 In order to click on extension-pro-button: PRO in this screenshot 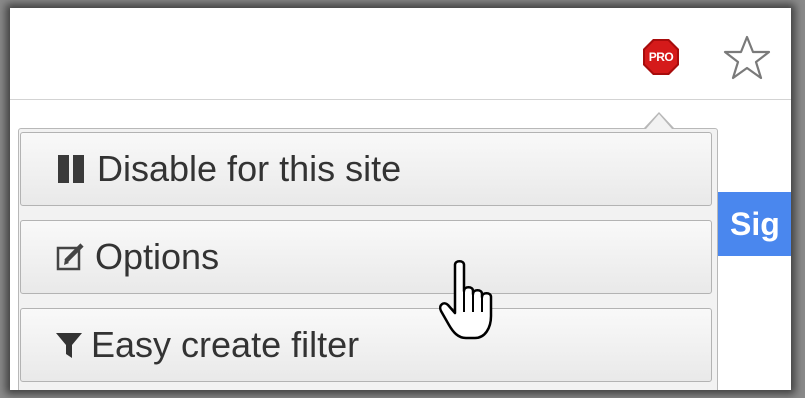, I will do `click(661, 57)`.